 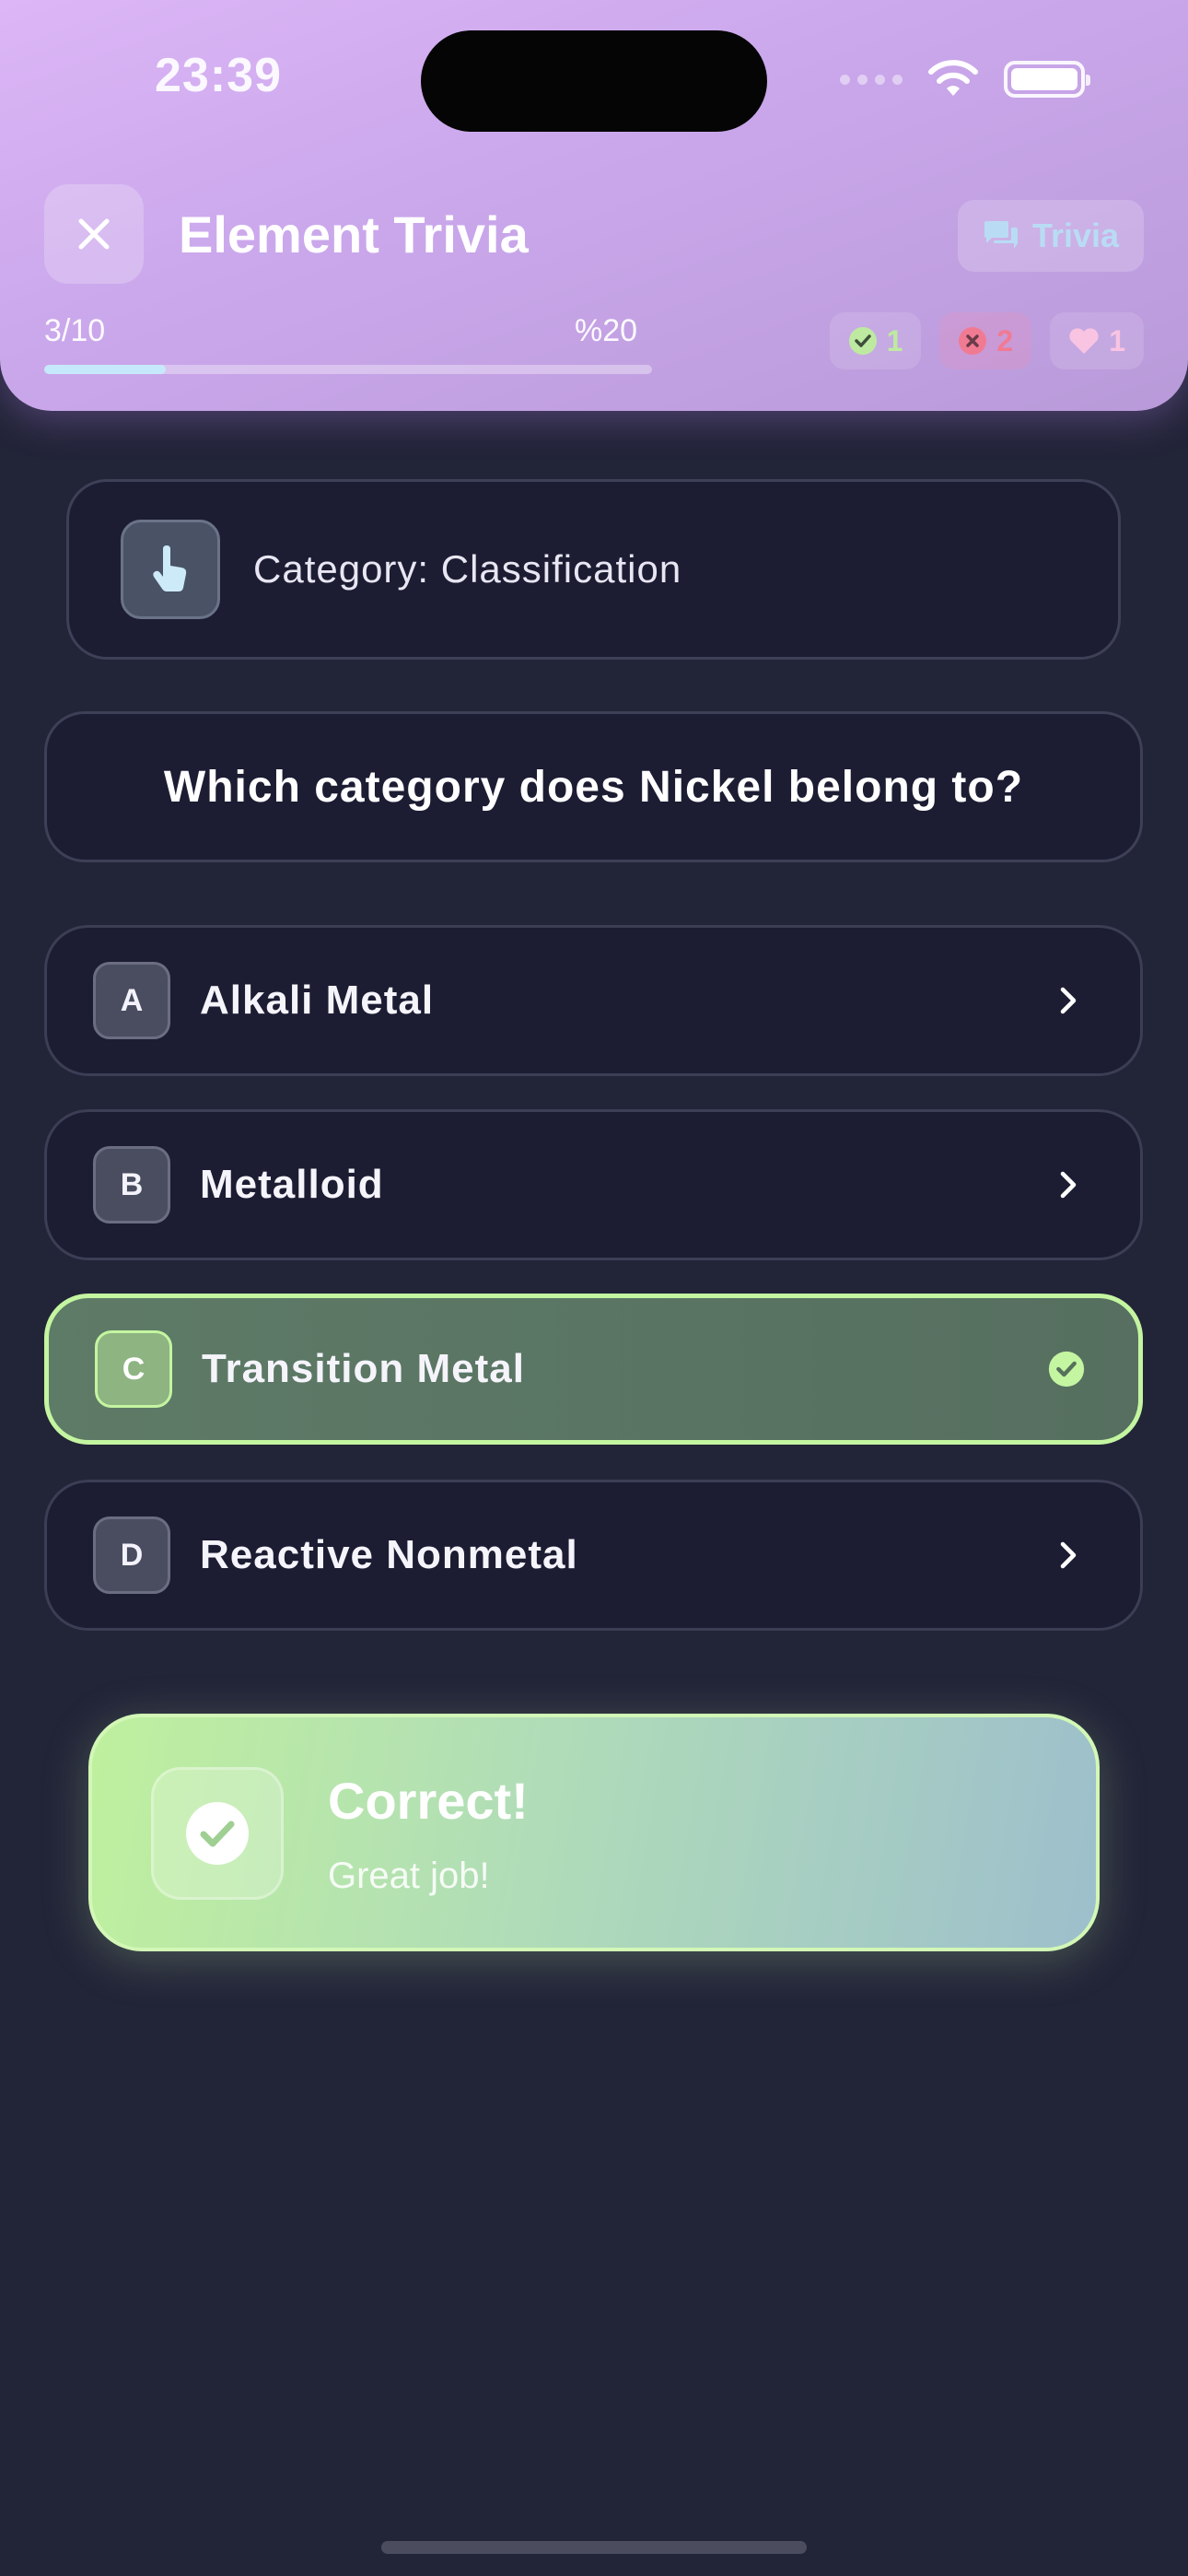 I want to click on answer-letter: A, so click(x=131, y=1000).